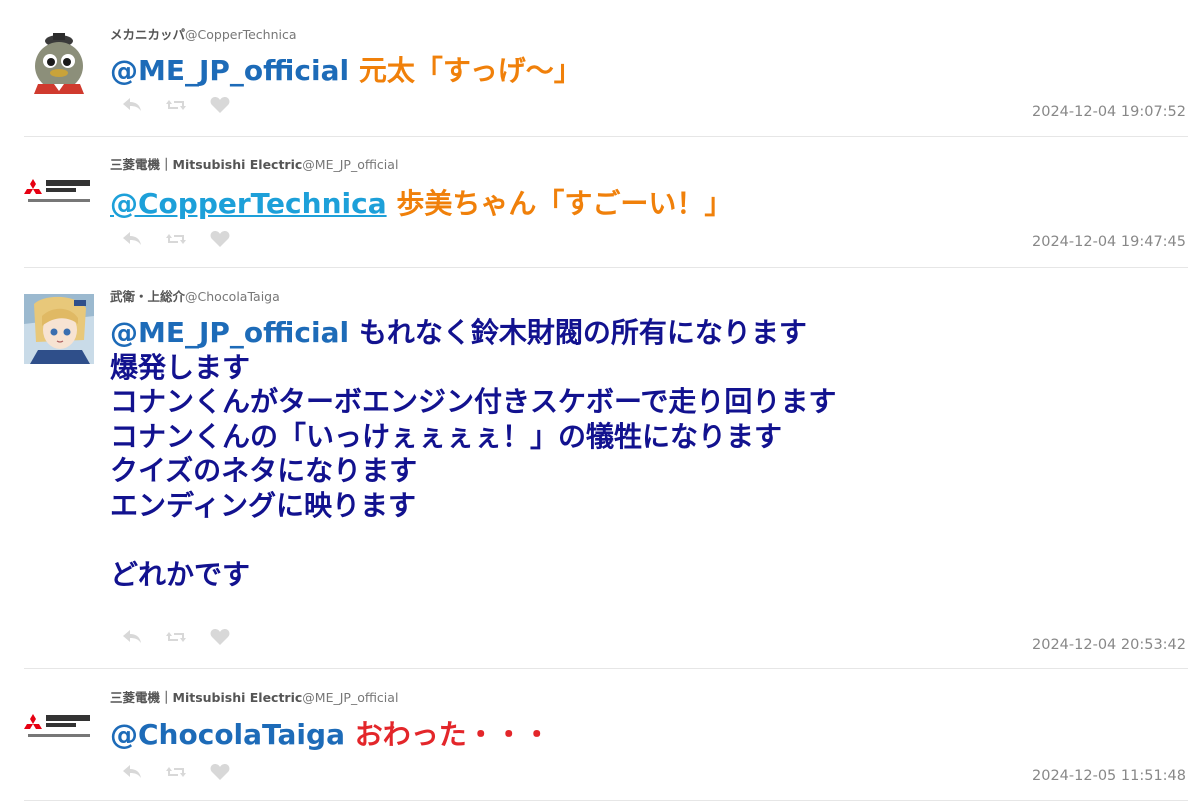 The width and height of the screenshot is (1200, 806). Describe the element at coordinates (241, 34) in the screenshot. I see `screen-name: @CopperTechnica` at that location.